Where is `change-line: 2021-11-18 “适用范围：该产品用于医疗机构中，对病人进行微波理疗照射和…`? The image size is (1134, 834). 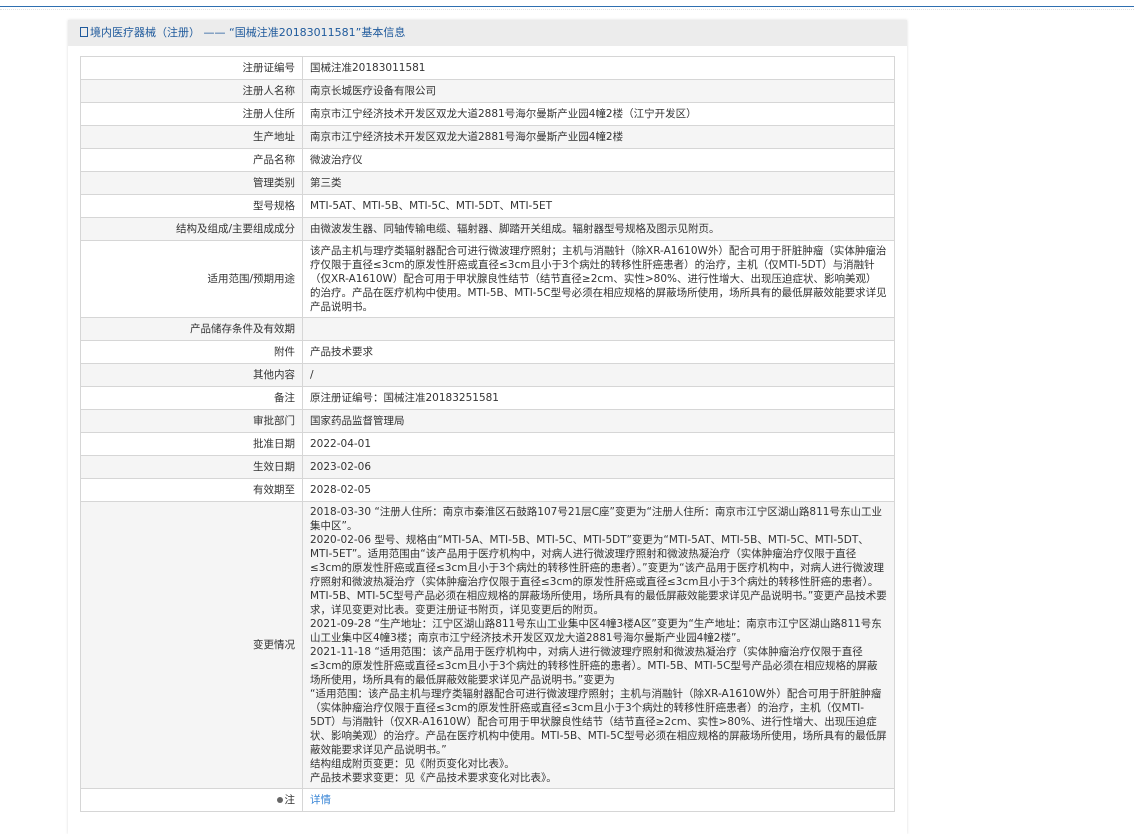 change-line: 2021-11-18 “适用范围：该产品用于医疗机构中，对病人进行微波理疗照射和… is located at coordinates (594, 666).